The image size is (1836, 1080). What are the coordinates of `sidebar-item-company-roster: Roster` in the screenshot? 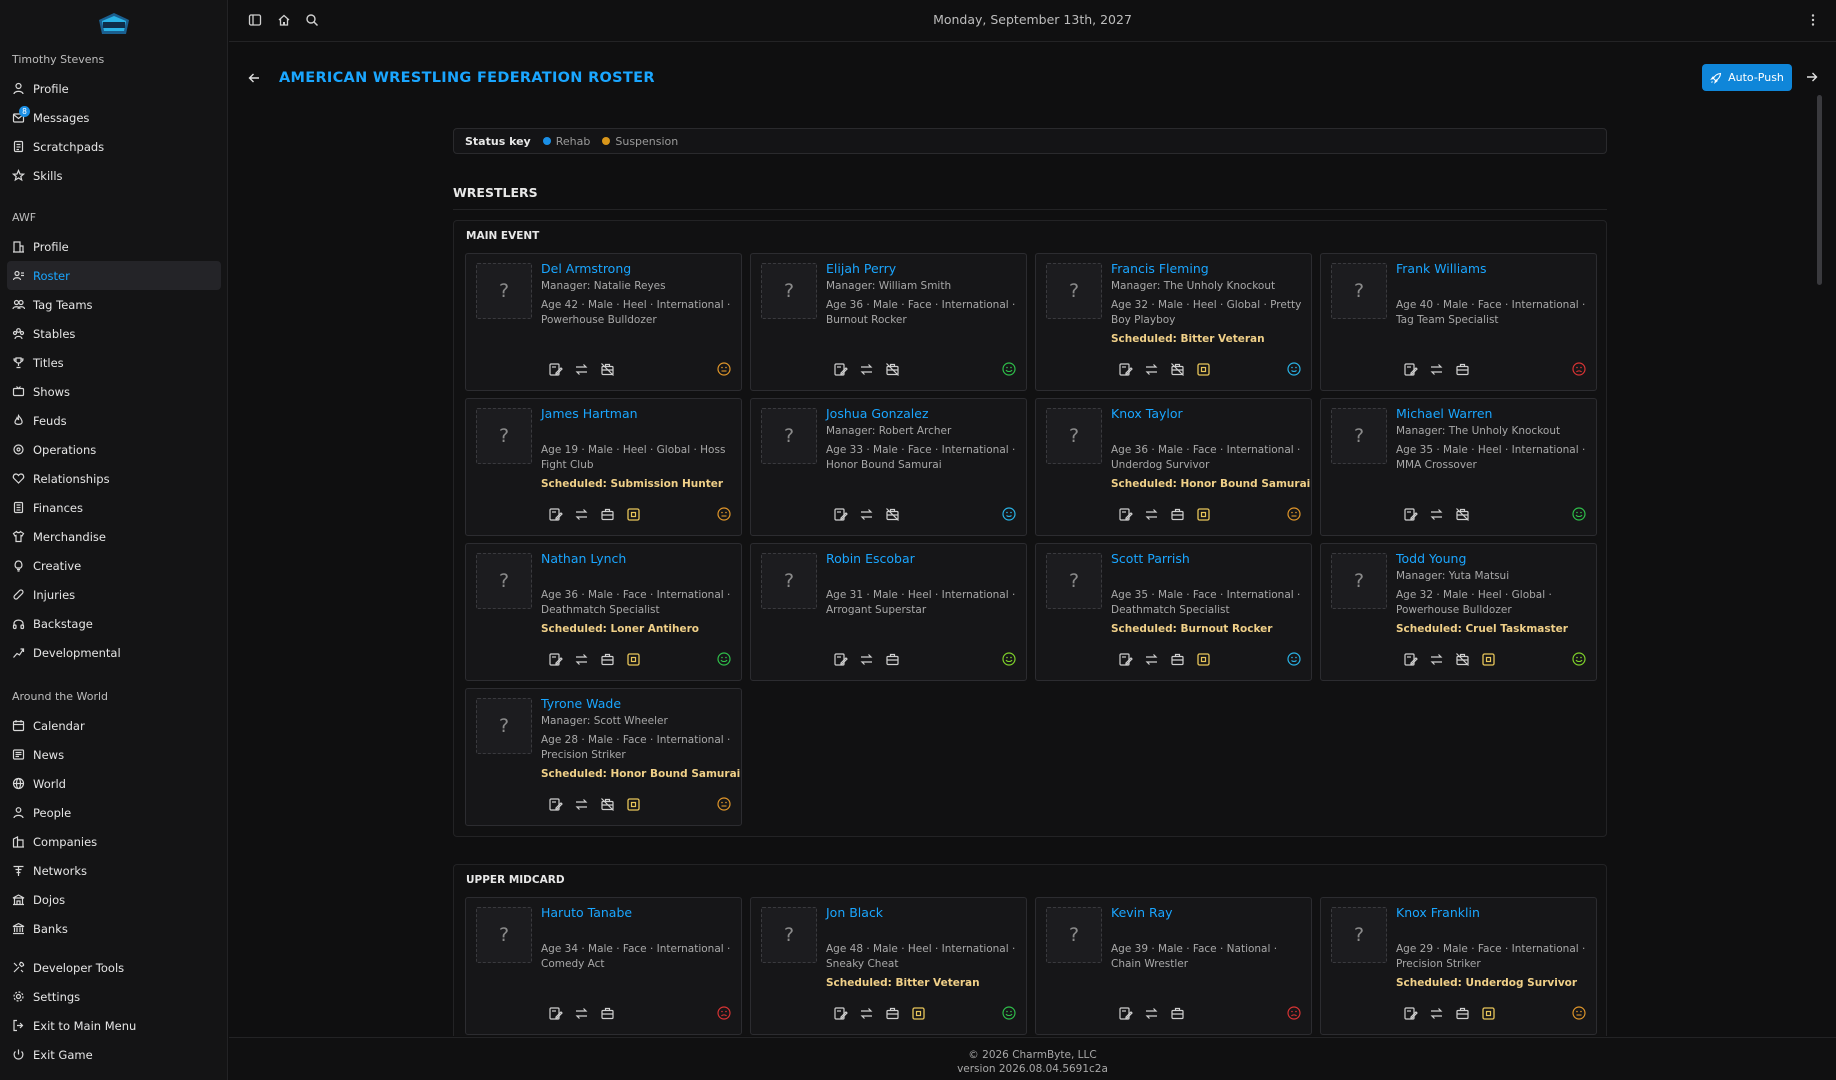 It's located at (114, 275).